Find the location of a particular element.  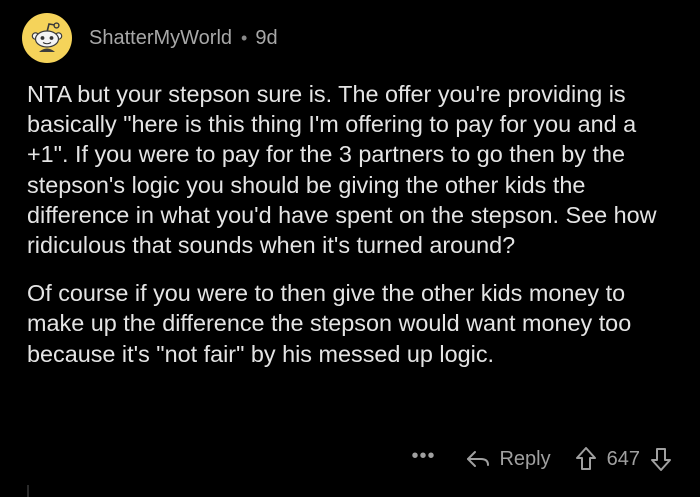

comment-actions: ••• Reply 647 is located at coordinates (541, 459).